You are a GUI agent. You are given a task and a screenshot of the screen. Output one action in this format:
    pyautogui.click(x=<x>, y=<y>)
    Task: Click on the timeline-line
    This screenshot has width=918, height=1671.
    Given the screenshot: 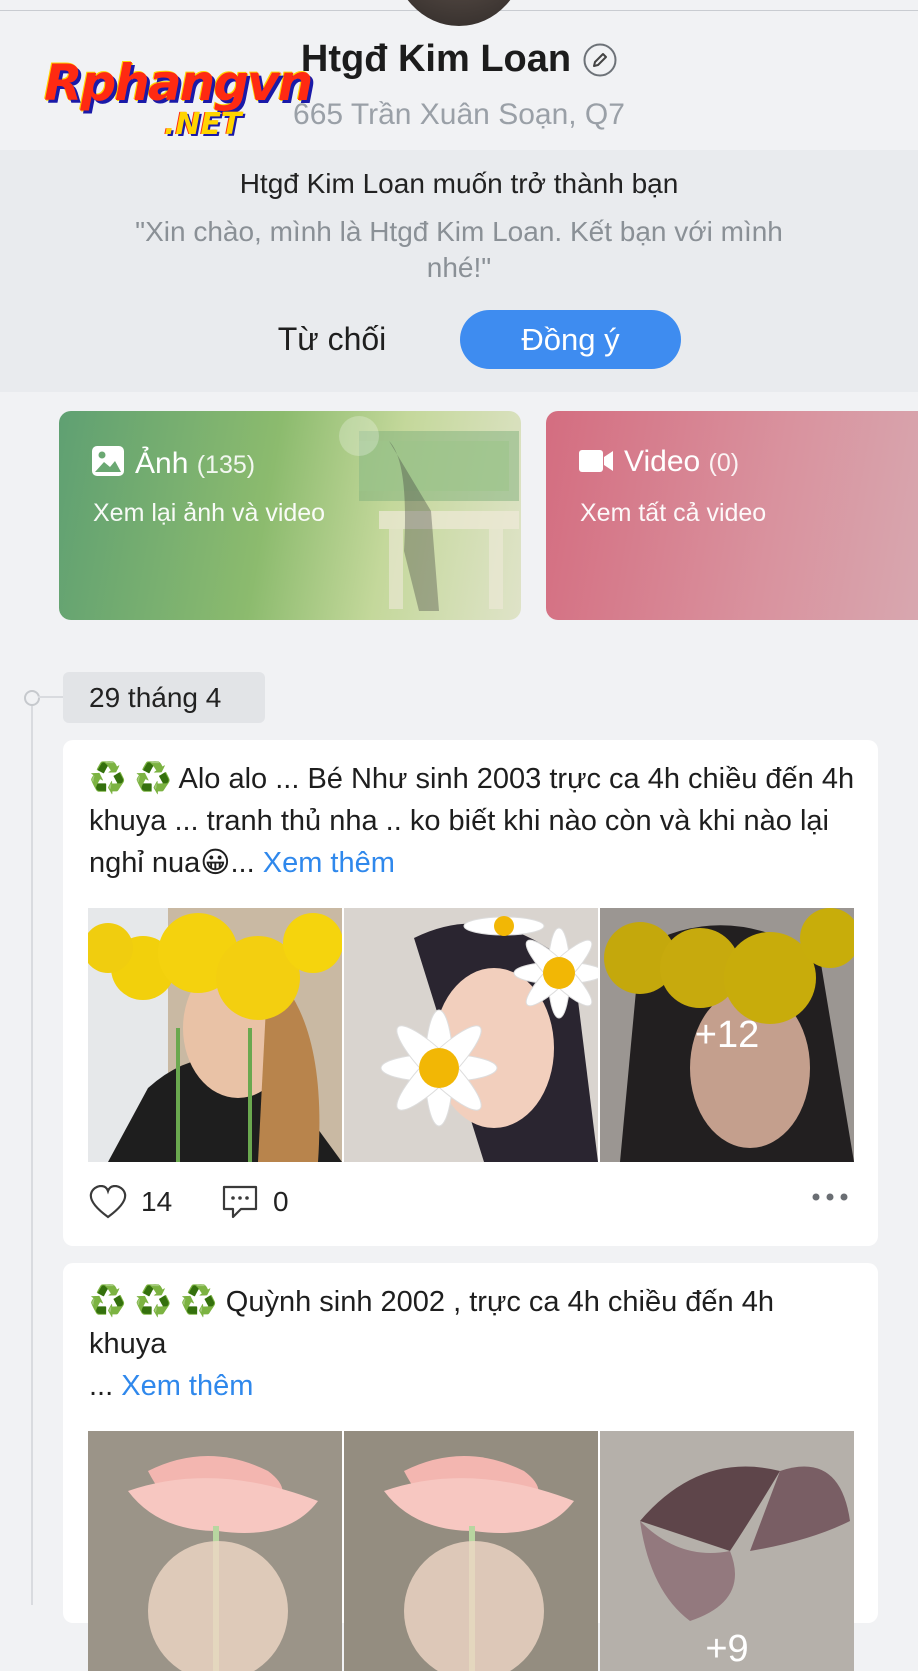 What is the action you would take?
    pyautogui.click(x=32, y=1155)
    